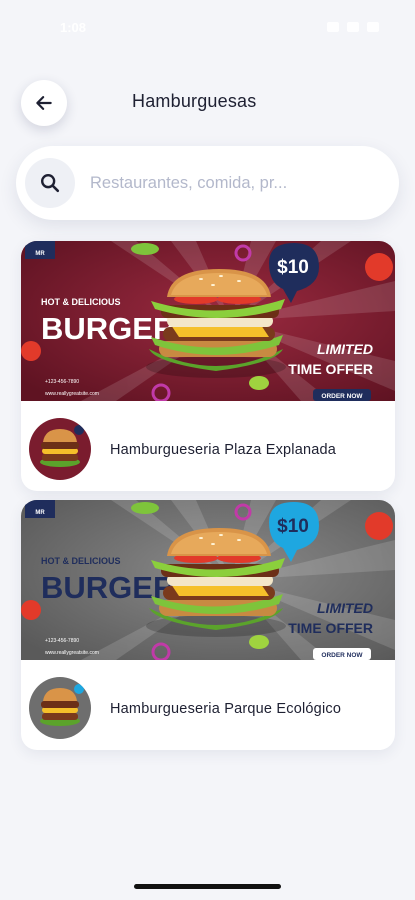 Image resolution: width=415 pixels, height=900 pixels. What do you see at coordinates (207, 28) in the screenshot?
I see `status-bar: 1:08` at bounding box center [207, 28].